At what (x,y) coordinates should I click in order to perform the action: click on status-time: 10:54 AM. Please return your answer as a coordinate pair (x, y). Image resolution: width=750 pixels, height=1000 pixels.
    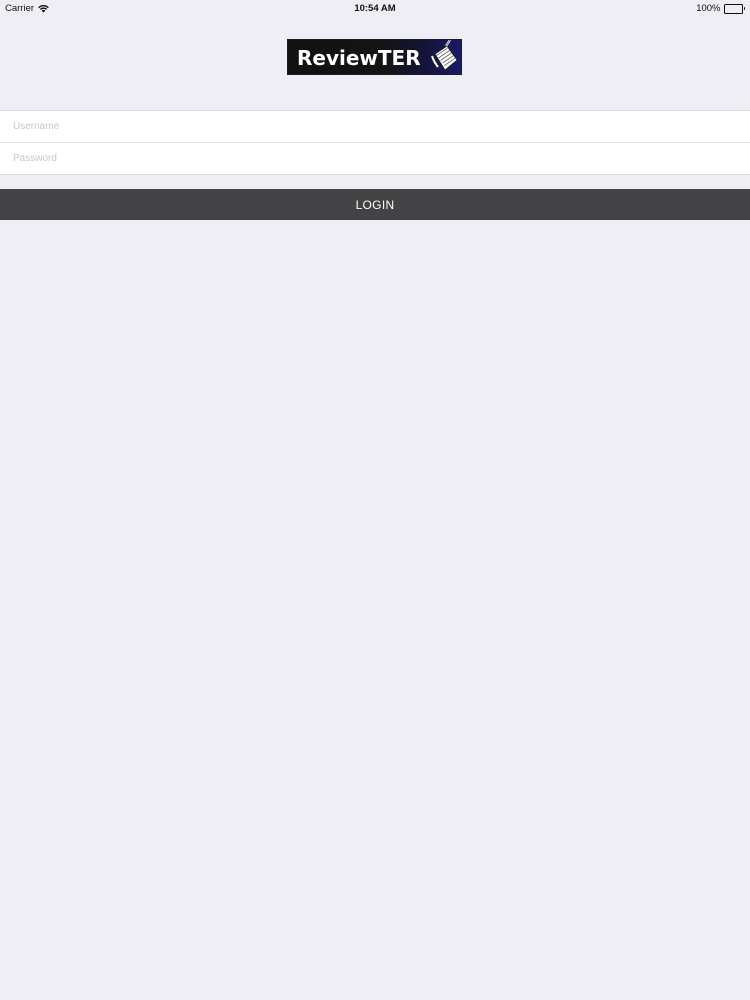
    Looking at the image, I should click on (375, 8).